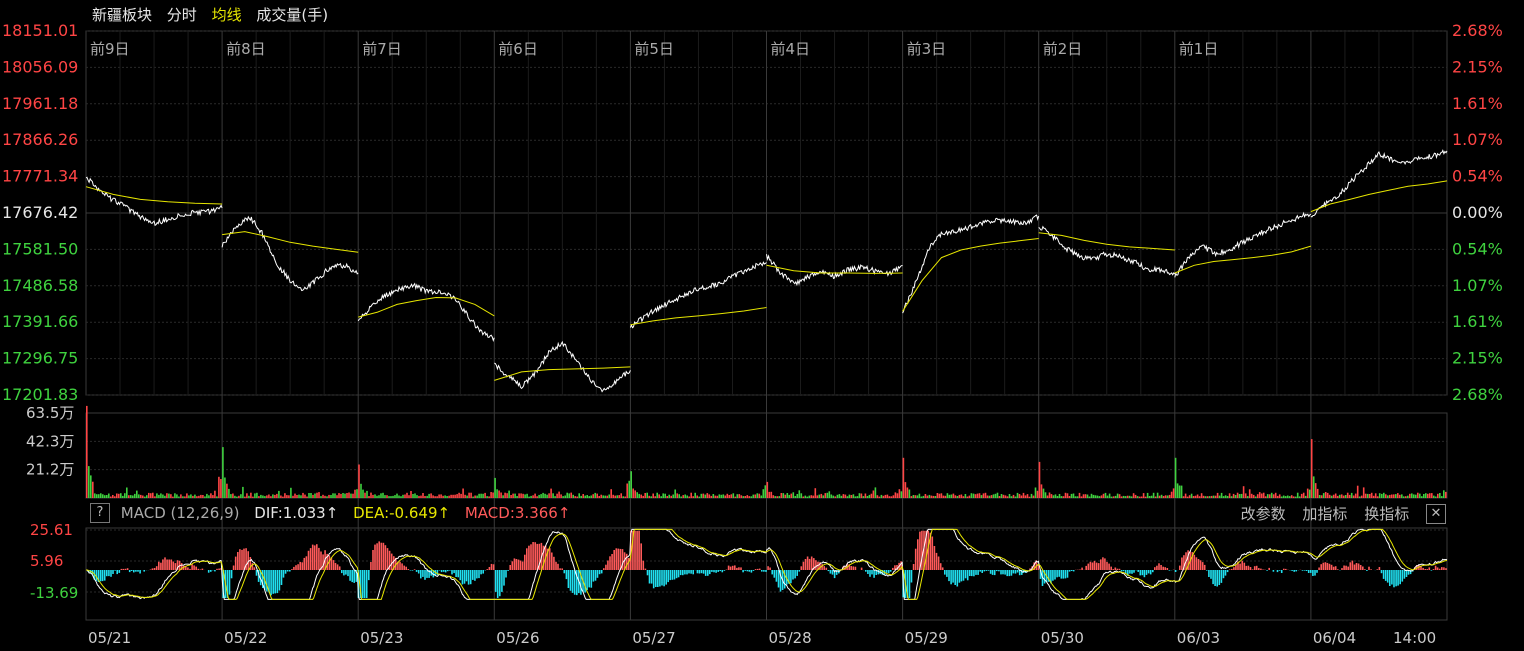 The image size is (1524, 651). I want to click on day-label: 前4日, so click(791, 49).